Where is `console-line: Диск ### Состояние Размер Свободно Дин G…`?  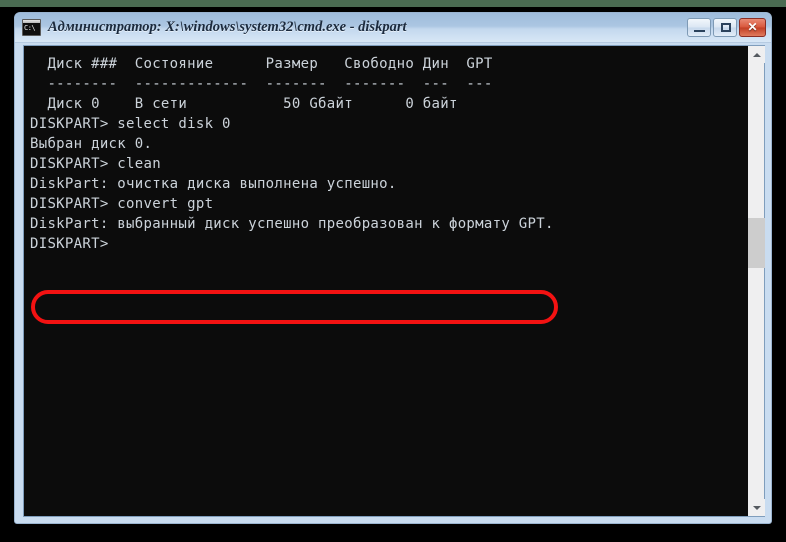 console-line: Диск ### Состояние Размер Свободно Дин G… is located at coordinates (261, 64).